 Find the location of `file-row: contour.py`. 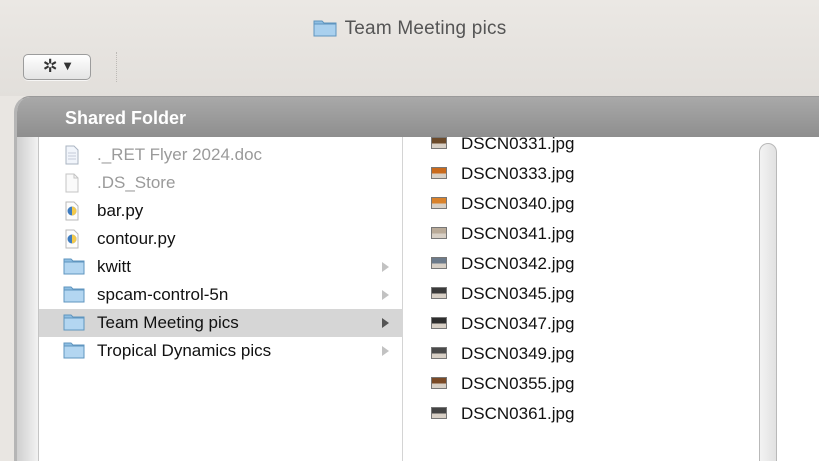

file-row: contour.py is located at coordinates (221, 239).